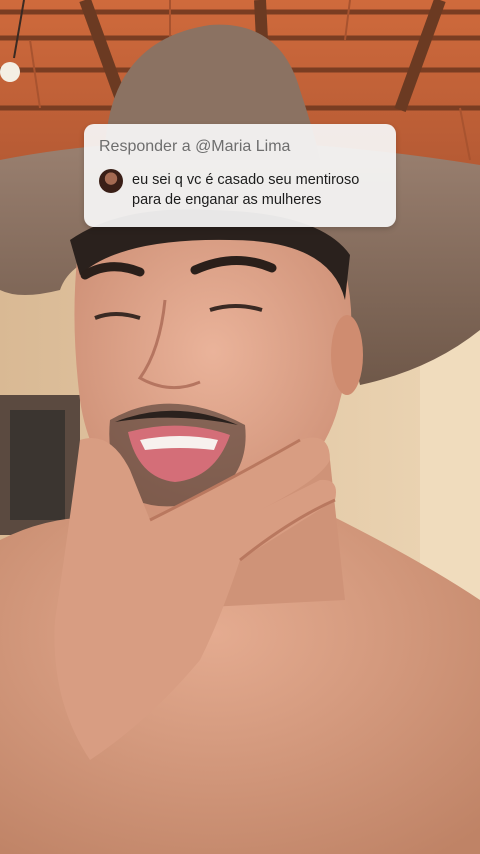 This screenshot has width=480, height=854. I want to click on comment-line-2: para de enganar as mulheres, so click(227, 200).